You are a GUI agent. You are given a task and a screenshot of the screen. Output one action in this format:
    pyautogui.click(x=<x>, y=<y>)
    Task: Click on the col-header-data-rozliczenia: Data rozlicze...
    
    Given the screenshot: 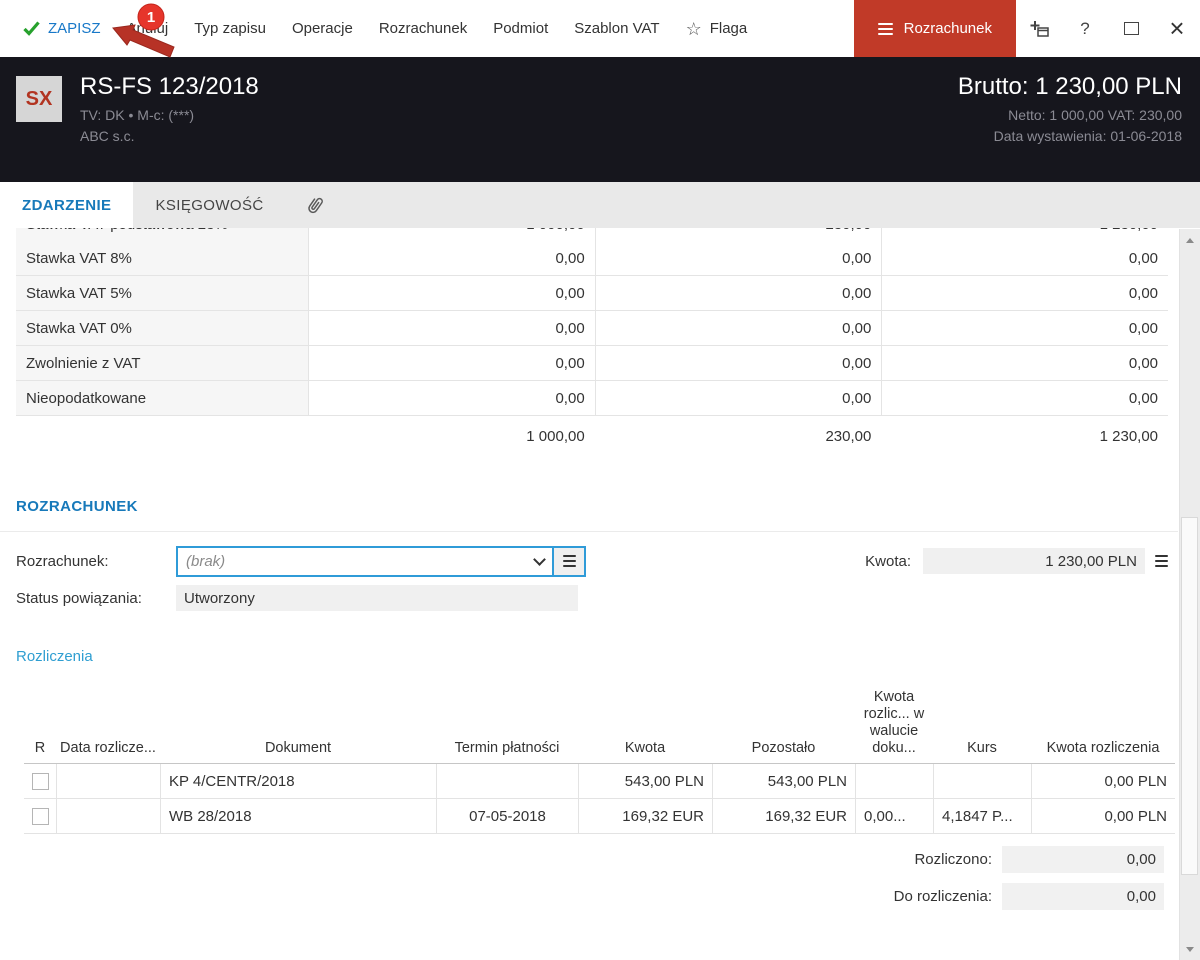 What is the action you would take?
    pyautogui.click(x=108, y=748)
    